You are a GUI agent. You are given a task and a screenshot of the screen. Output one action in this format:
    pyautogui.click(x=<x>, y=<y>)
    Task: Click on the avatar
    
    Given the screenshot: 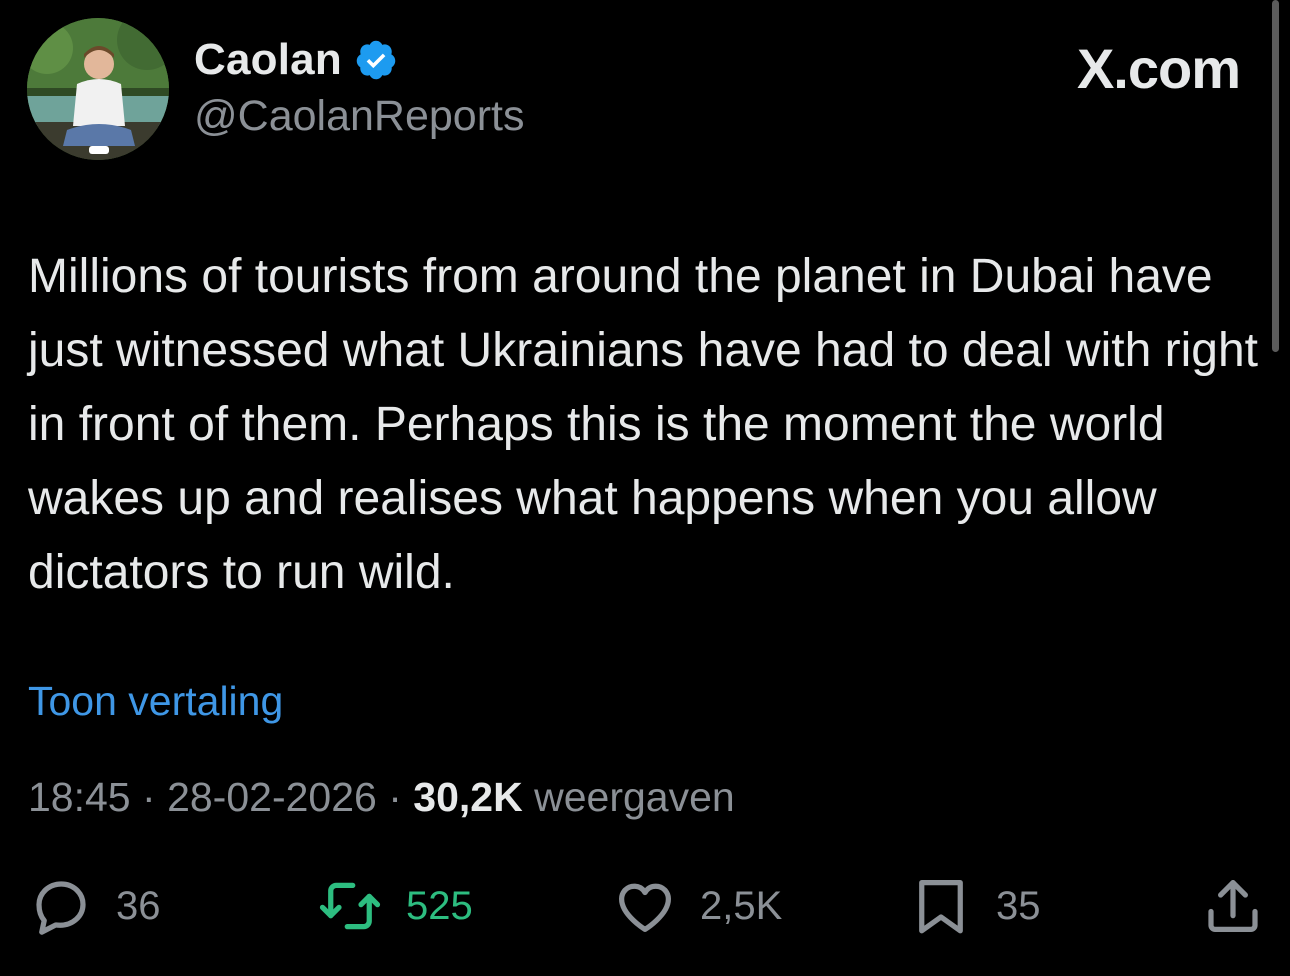 What is the action you would take?
    pyautogui.click(x=98, y=89)
    